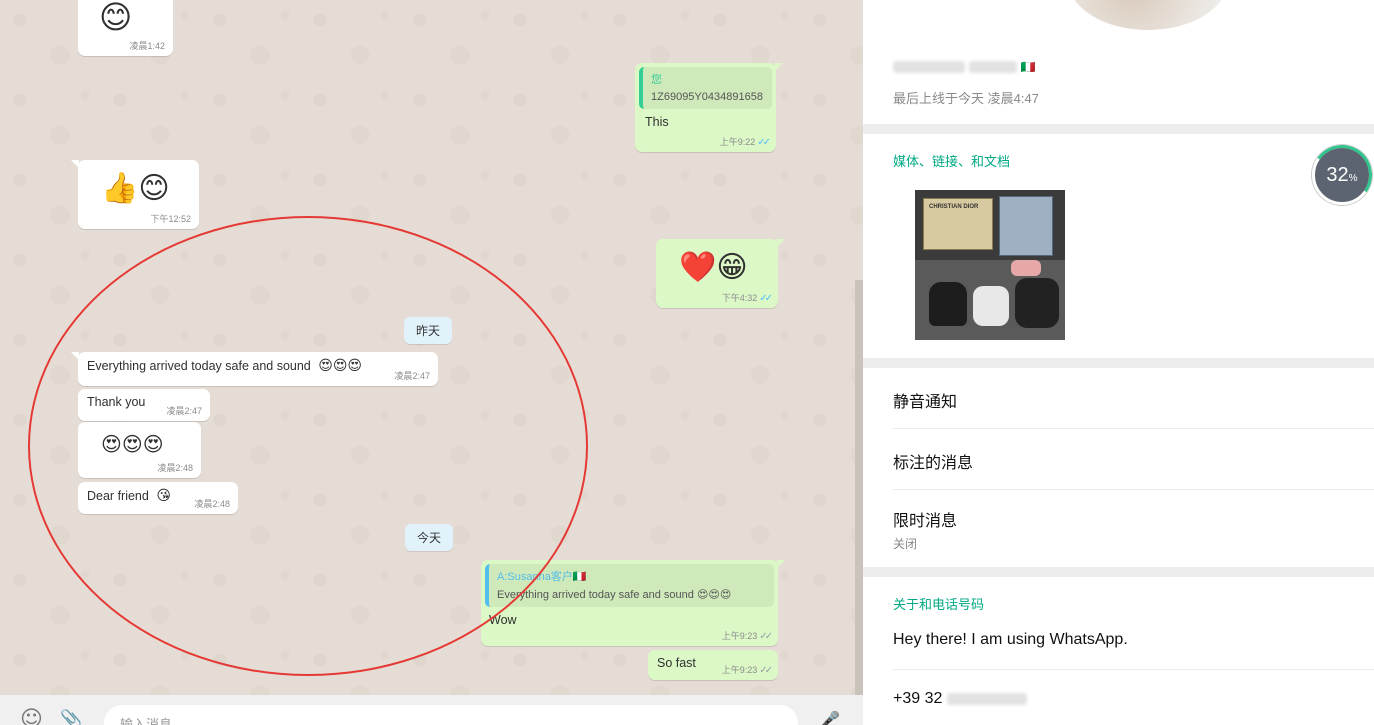 The image size is (1374, 725). Describe the element at coordinates (33, 717) in the screenshot. I see `emoji-picker-icon: ☺` at that location.